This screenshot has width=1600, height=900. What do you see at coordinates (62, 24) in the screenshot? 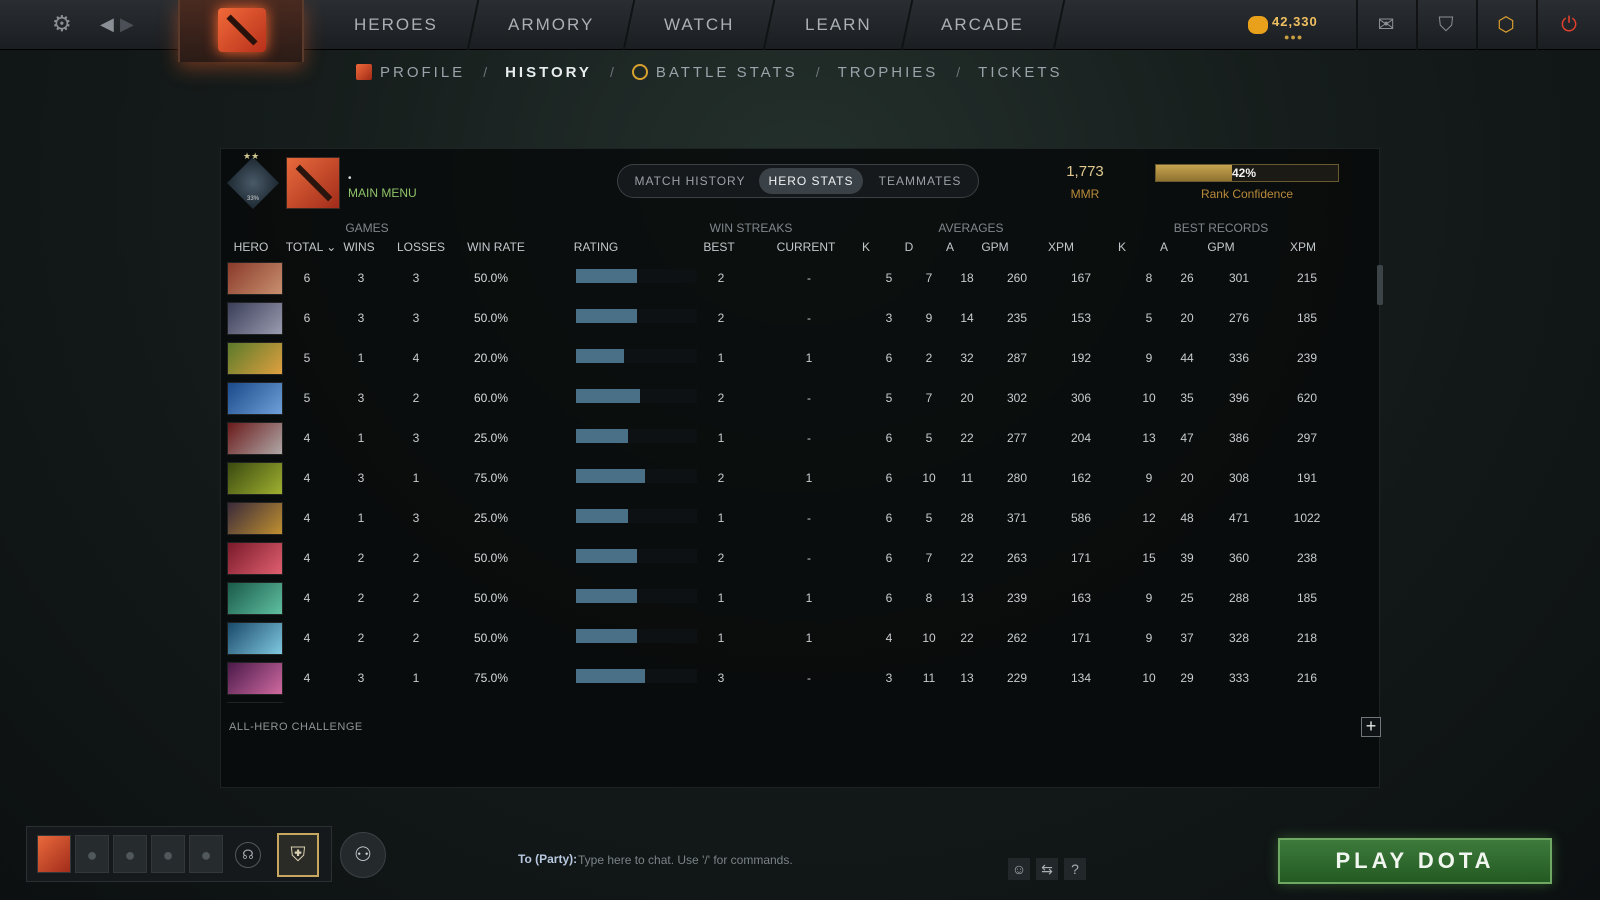
I see `gear-icon: ⚙` at bounding box center [62, 24].